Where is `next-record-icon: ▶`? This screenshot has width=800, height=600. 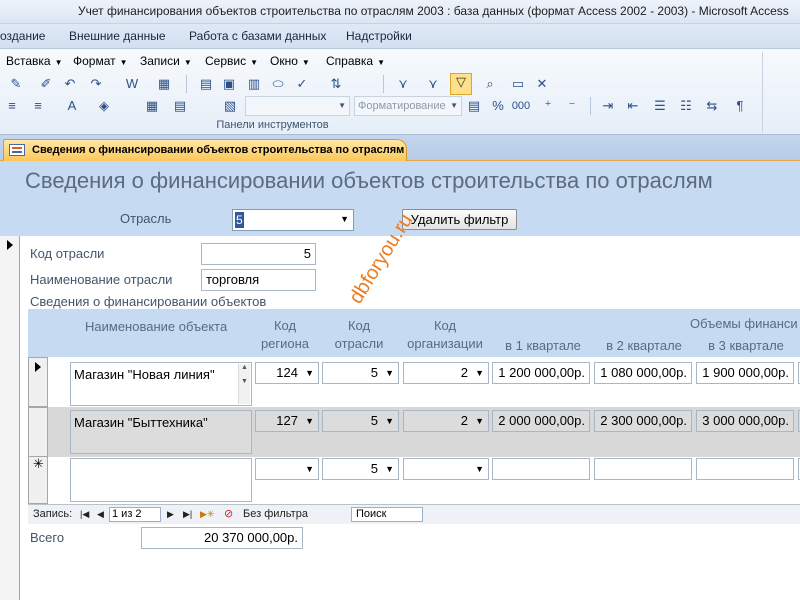
next-record-icon: ▶ is located at coordinates (170, 514).